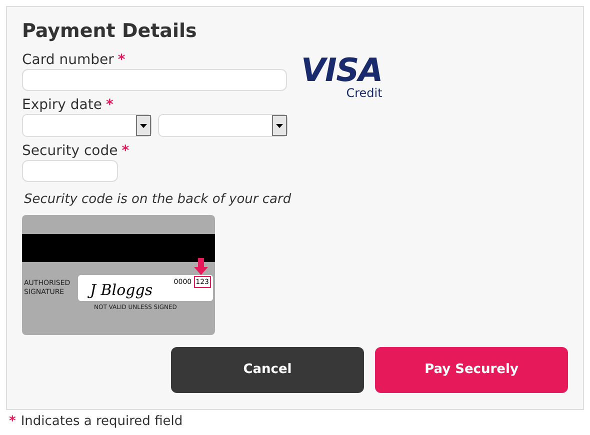 This screenshot has height=435, width=590. I want to click on field-label: Card number, so click(68, 60).